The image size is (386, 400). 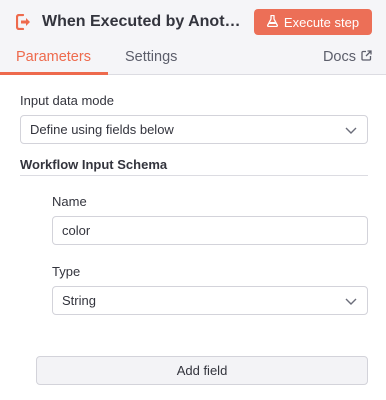 I want to click on input-data-mode-value: Define using fields below, so click(x=102, y=129).